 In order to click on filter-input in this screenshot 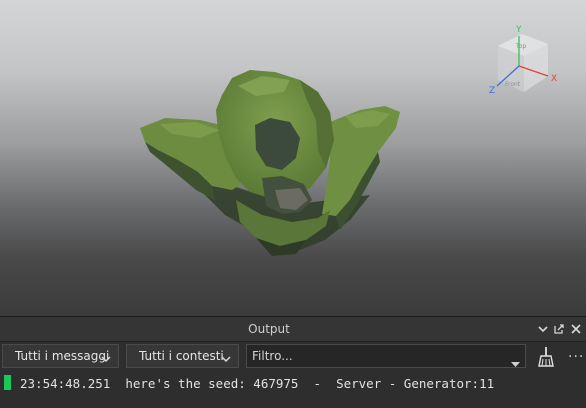, I will do `click(386, 356)`.